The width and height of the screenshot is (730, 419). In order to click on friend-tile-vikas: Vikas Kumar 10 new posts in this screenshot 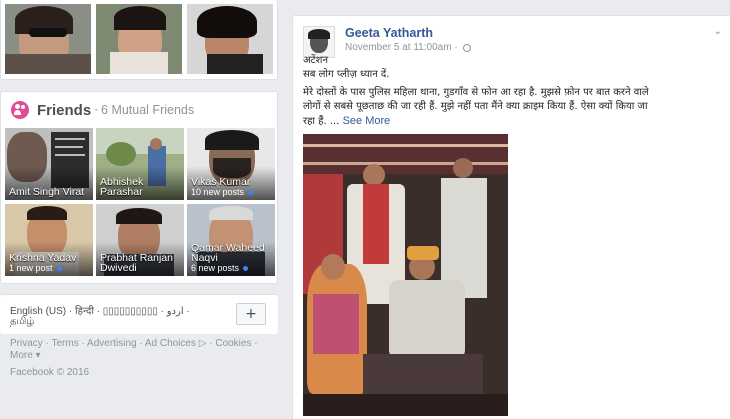, I will do `click(231, 164)`.